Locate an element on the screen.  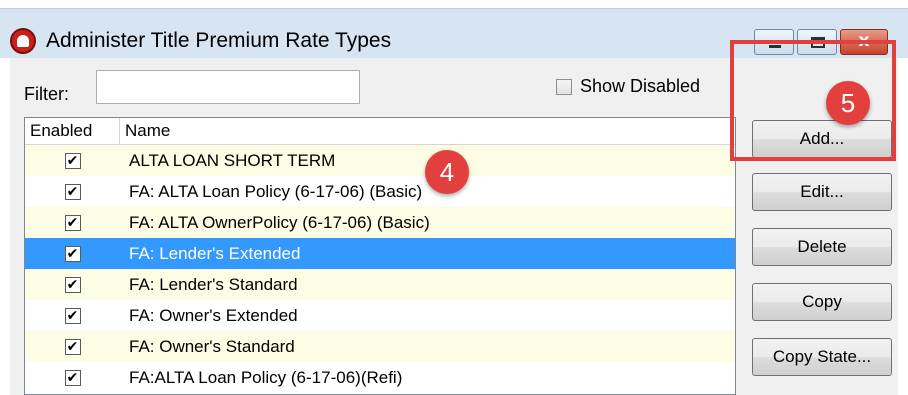
annotation-step-5-badge: 5 is located at coordinates (848, 103).